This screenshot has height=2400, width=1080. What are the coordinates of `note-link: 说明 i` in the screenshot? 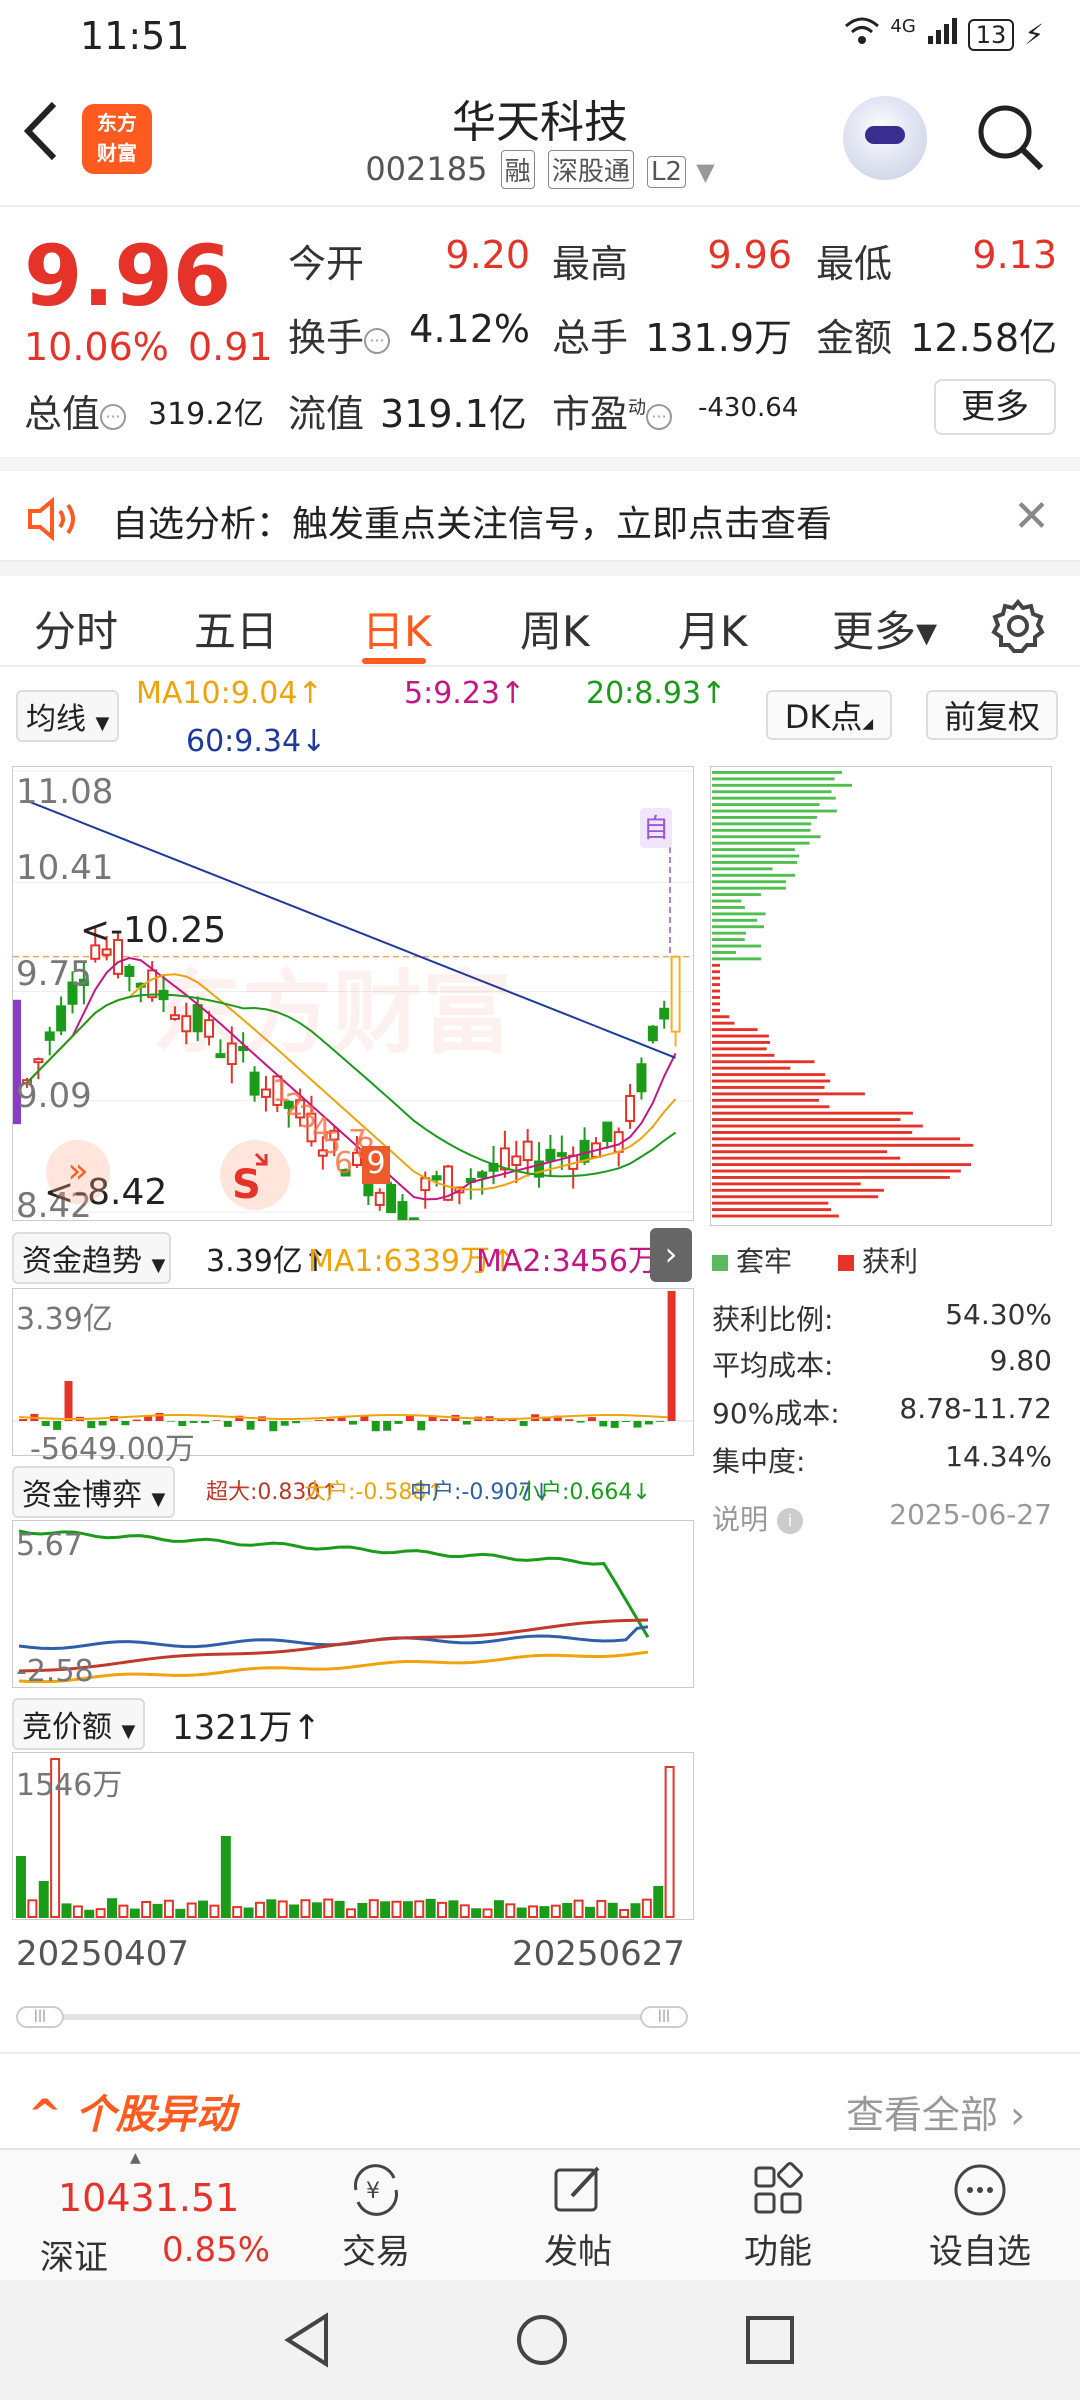 It's located at (757, 1518).